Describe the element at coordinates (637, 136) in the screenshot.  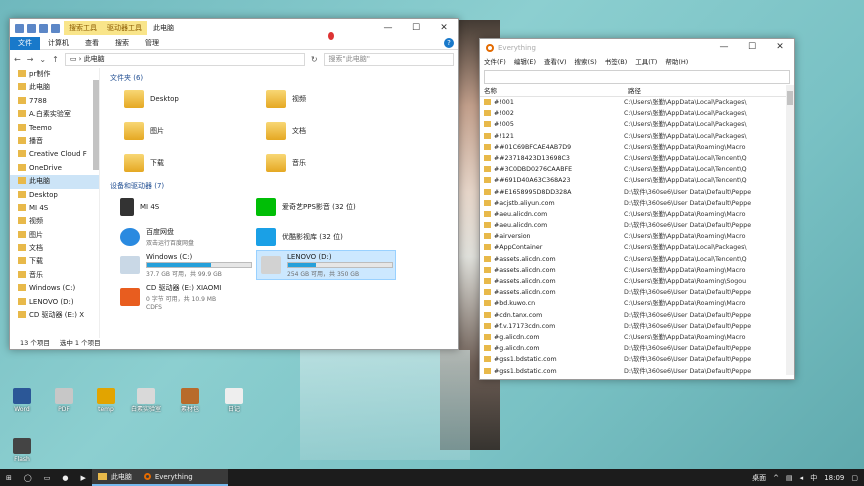
I see `result-row: #!121 C:\Users\张勤\AppData\Local\Packages\` at that location.